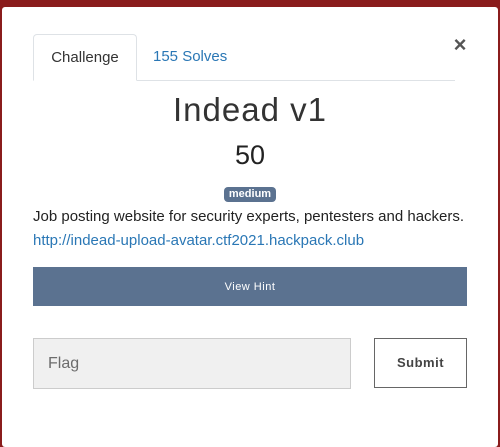 Image resolution: width=500 pixels, height=447 pixels. I want to click on challenge-value: 50, so click(250, 155).